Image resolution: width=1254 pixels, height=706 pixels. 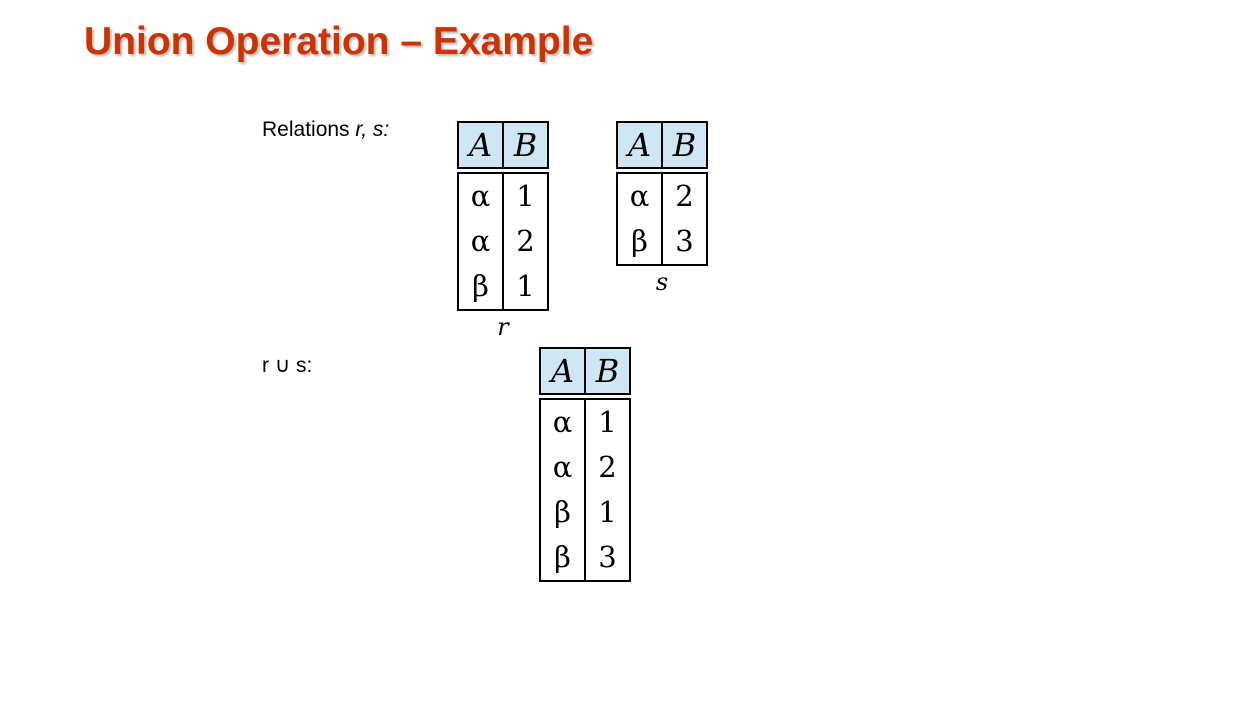 I want to click on relation-s: A B α β 2 3 s, so click(x=662, y=208).